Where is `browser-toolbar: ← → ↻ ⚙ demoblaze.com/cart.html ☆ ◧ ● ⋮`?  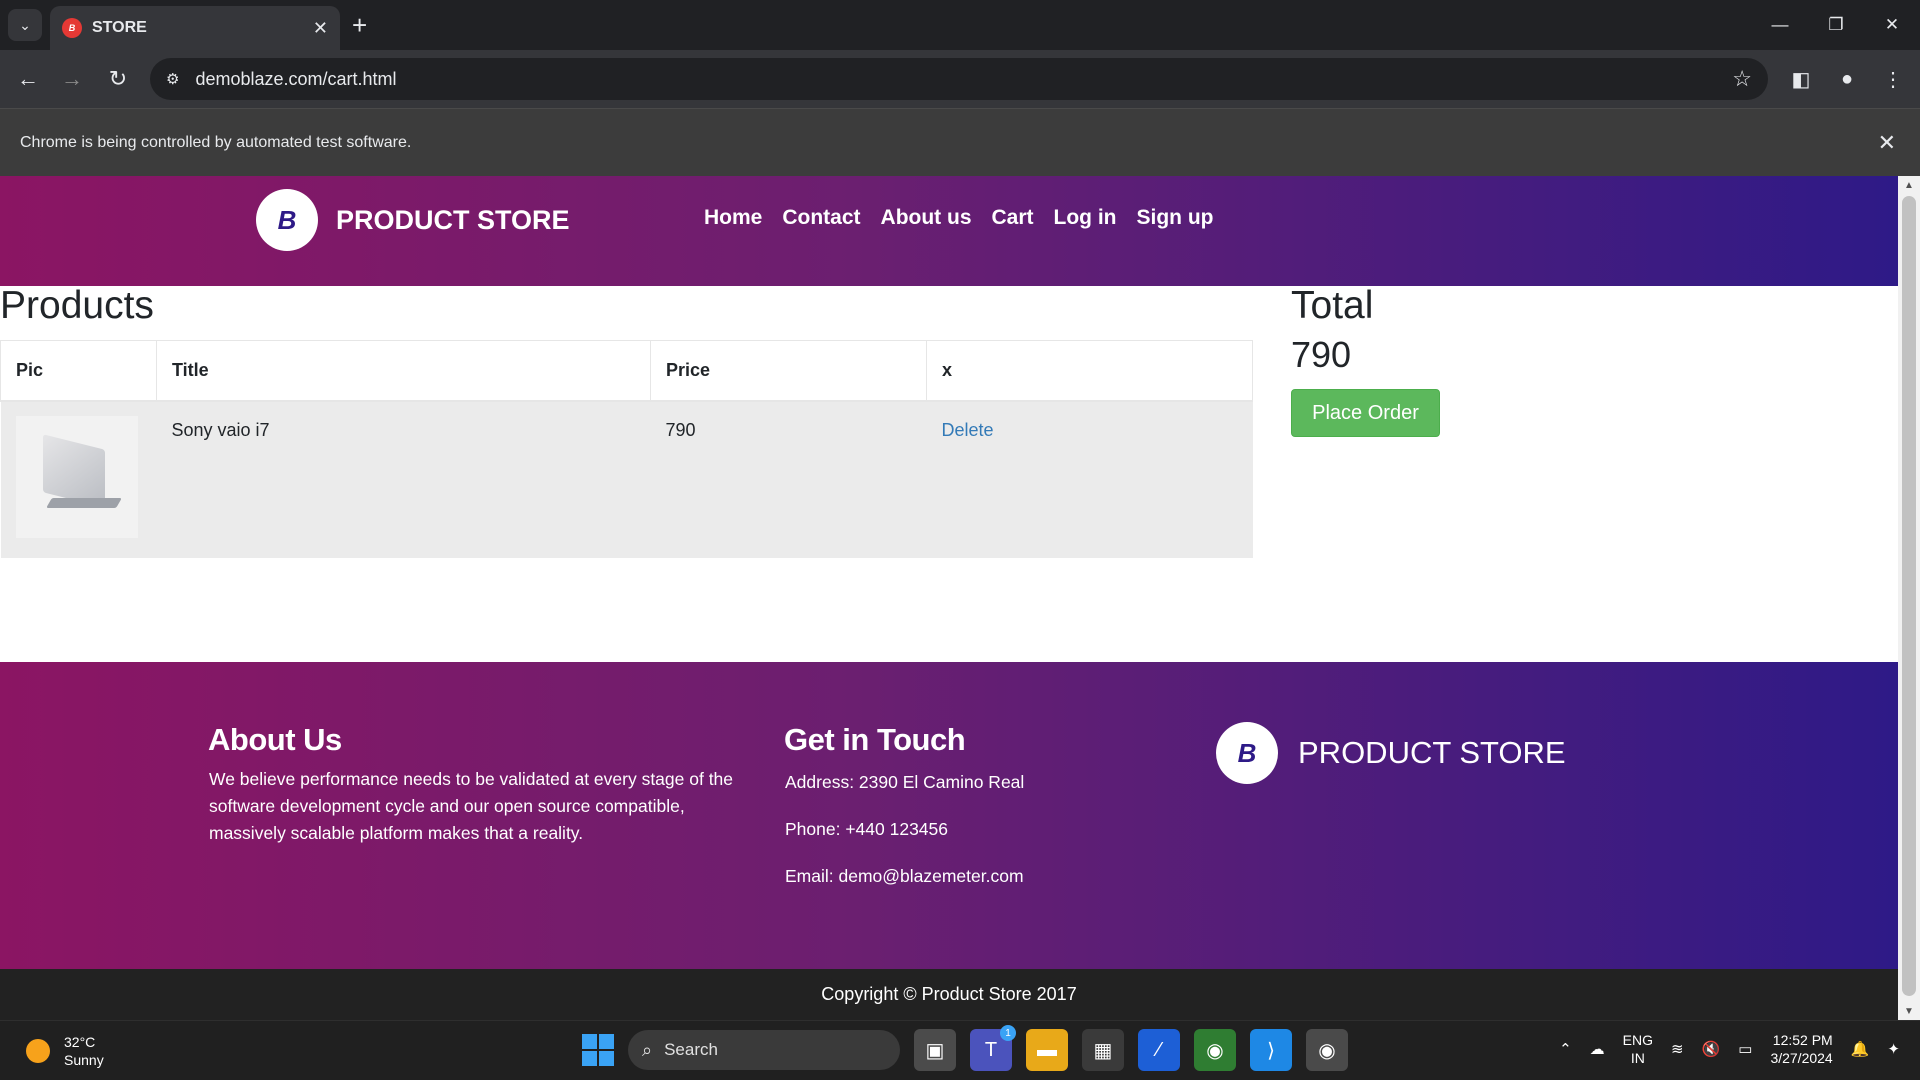 browser-toolbar: ← → ↻ ⚙ demoblaze.com/cart.html ☆ ◧ ● ⋮ is located at coordinates (960, 79).